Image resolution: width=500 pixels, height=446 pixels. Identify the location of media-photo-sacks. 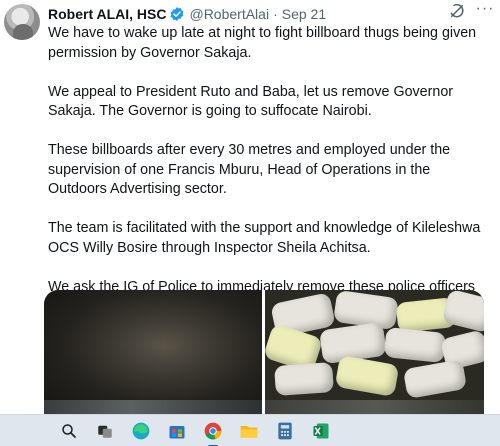
(374, 352).